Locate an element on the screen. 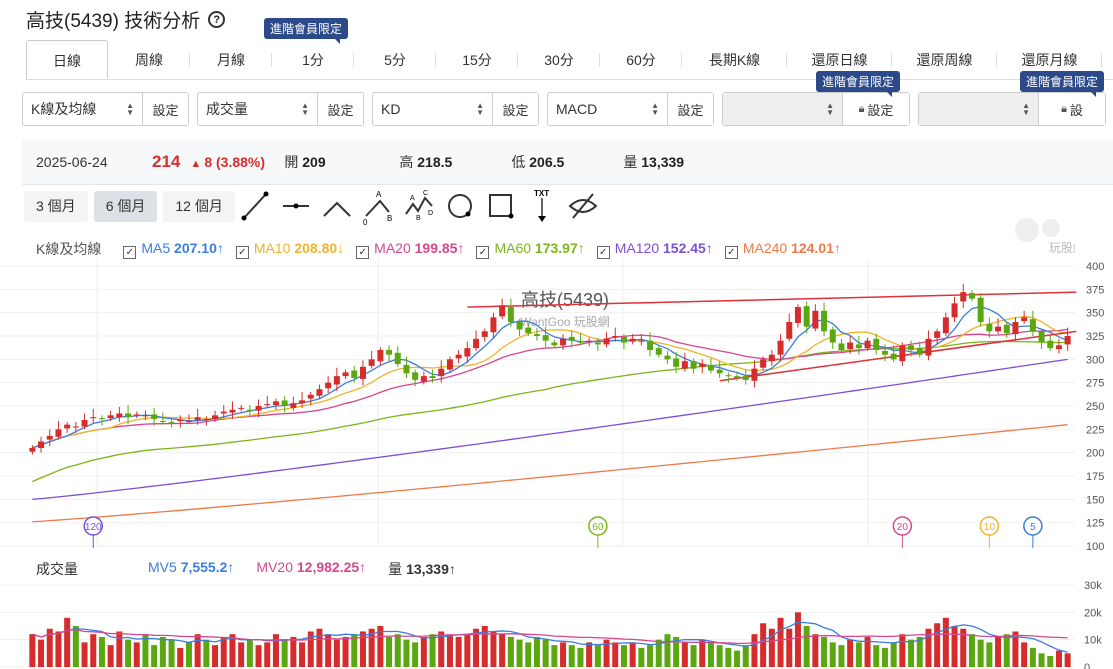 The image size is (1113, 669). mv5-value: 7,555.2↑ is located at coordinates (207, 567).